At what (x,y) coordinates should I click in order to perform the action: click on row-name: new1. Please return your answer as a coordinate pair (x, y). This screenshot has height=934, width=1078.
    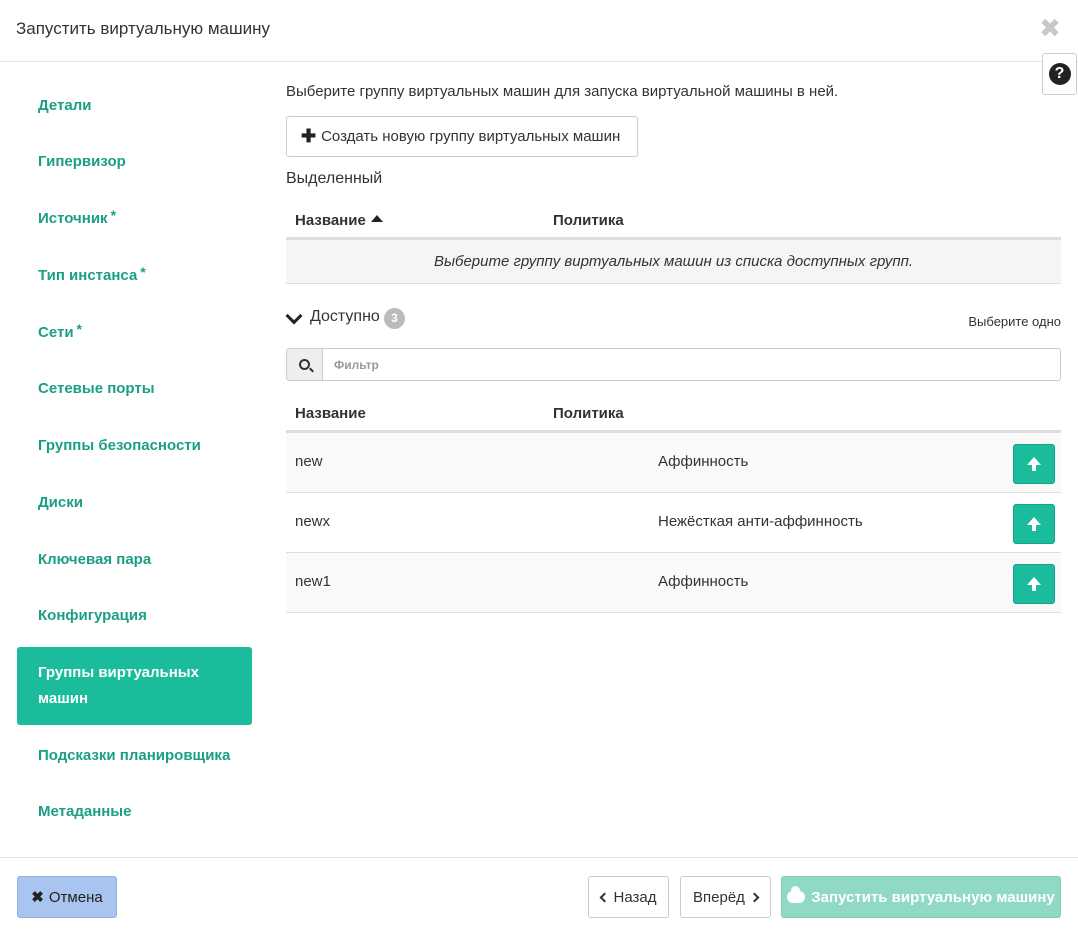
    Looking at the image, I should click on (313, 581).